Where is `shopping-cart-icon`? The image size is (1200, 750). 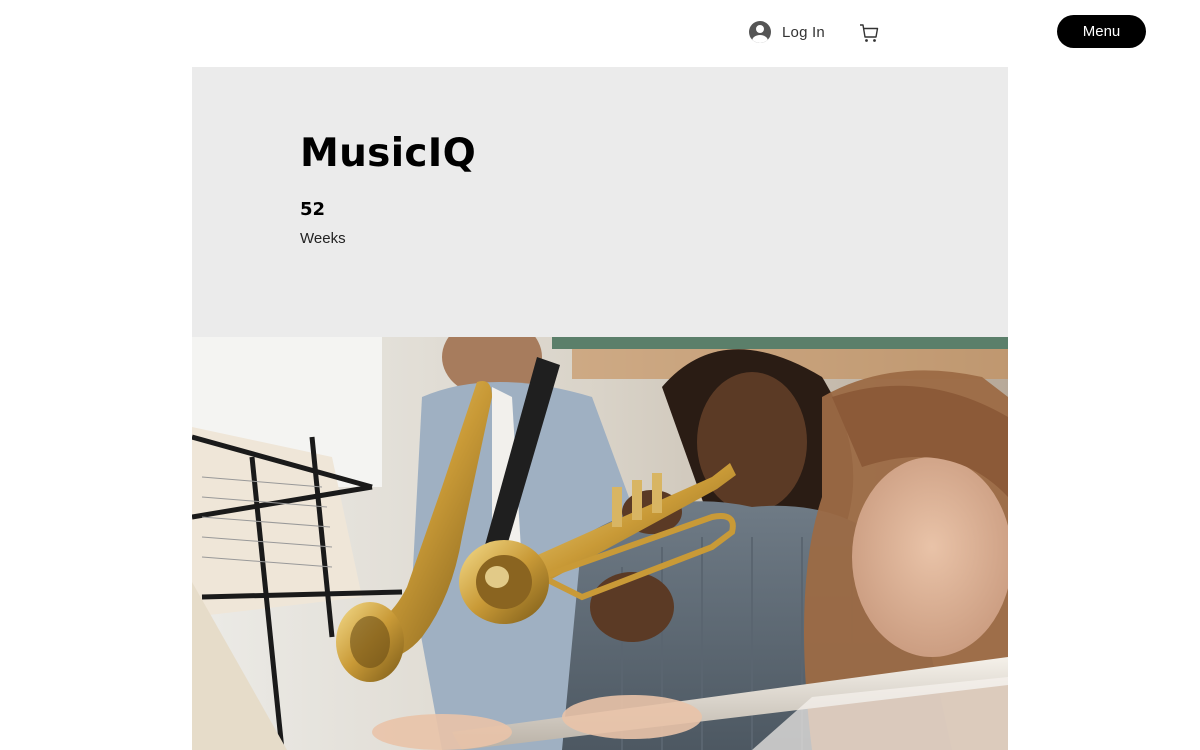
shopping-cart-icon is located at coordinates (869, 33).